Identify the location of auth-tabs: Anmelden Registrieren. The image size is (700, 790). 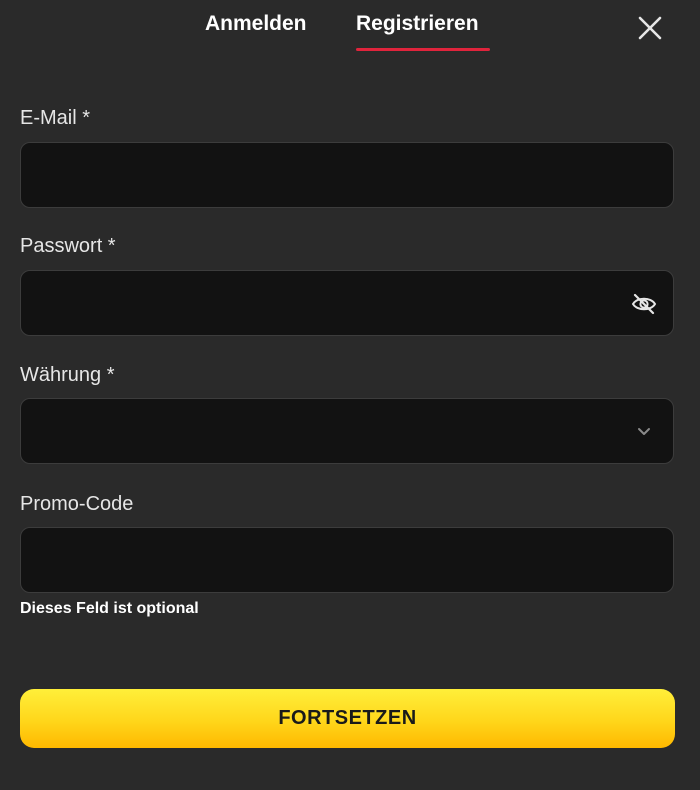
(350, 30).